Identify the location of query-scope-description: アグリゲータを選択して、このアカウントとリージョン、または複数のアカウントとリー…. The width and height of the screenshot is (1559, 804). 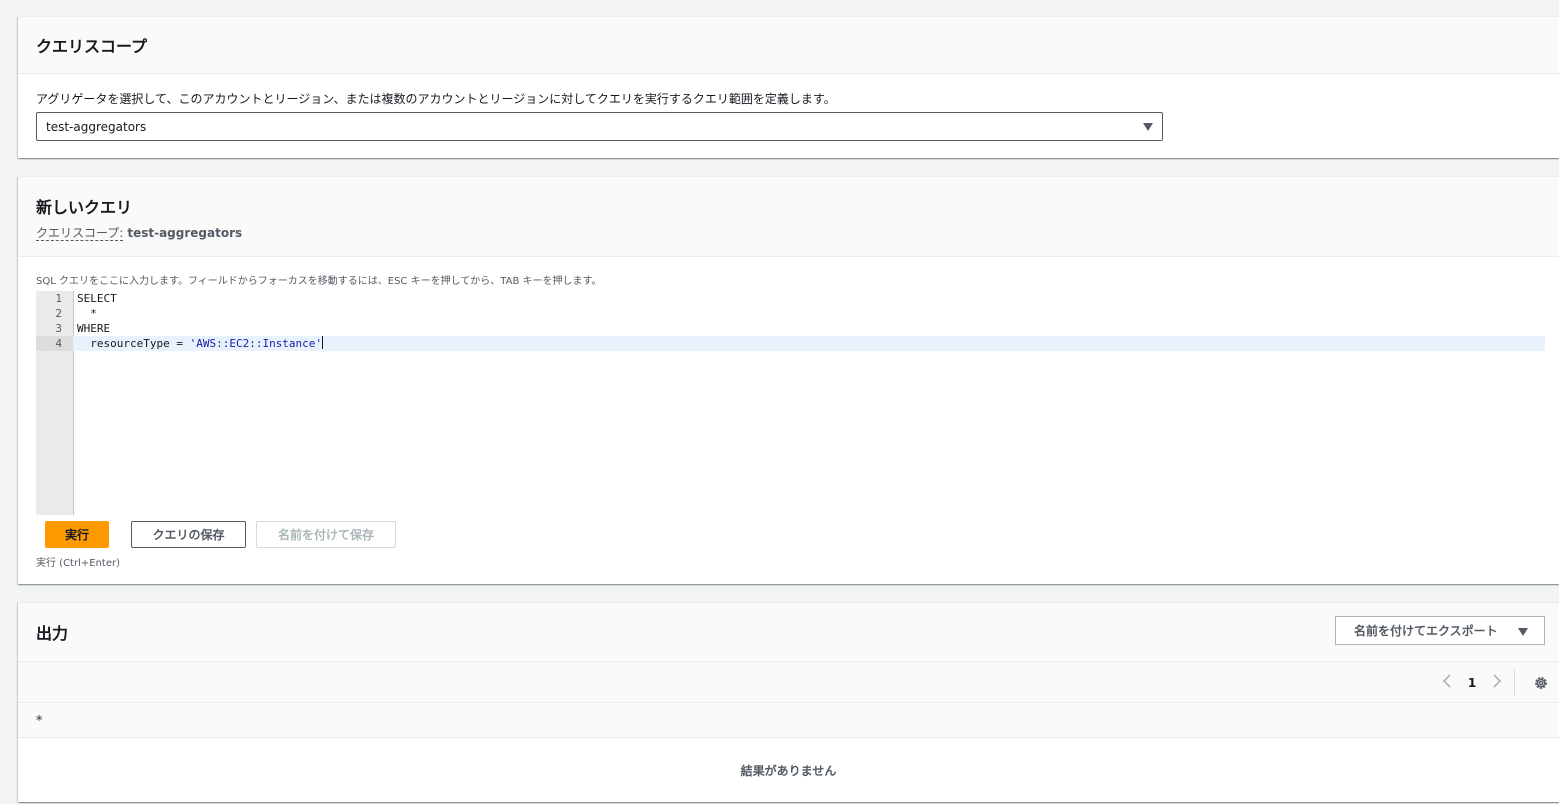
(436, 99).